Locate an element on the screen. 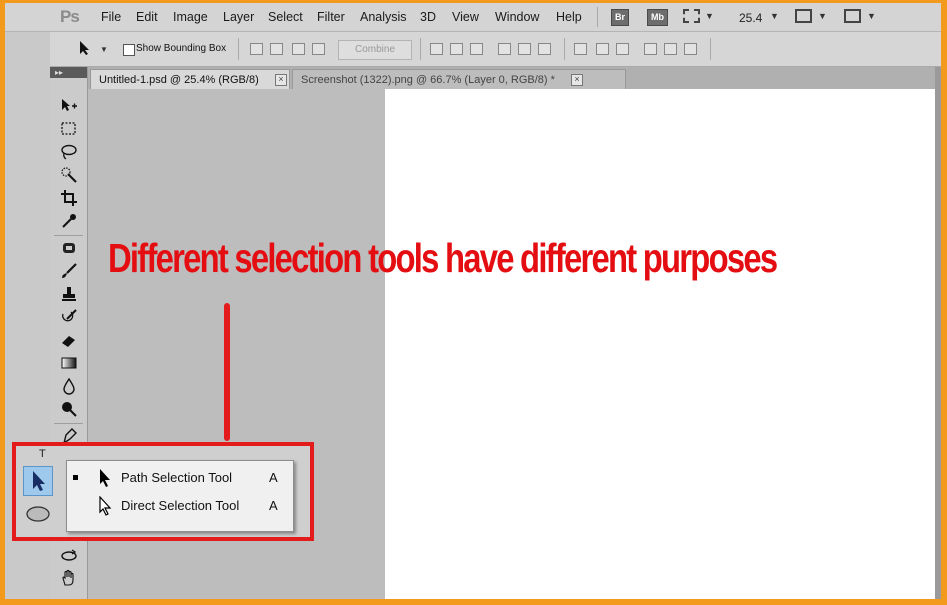 The width and height of the screenshot is (947, 605). menu-item-label: Path Selection Tool is located at coordinates (177, 477).